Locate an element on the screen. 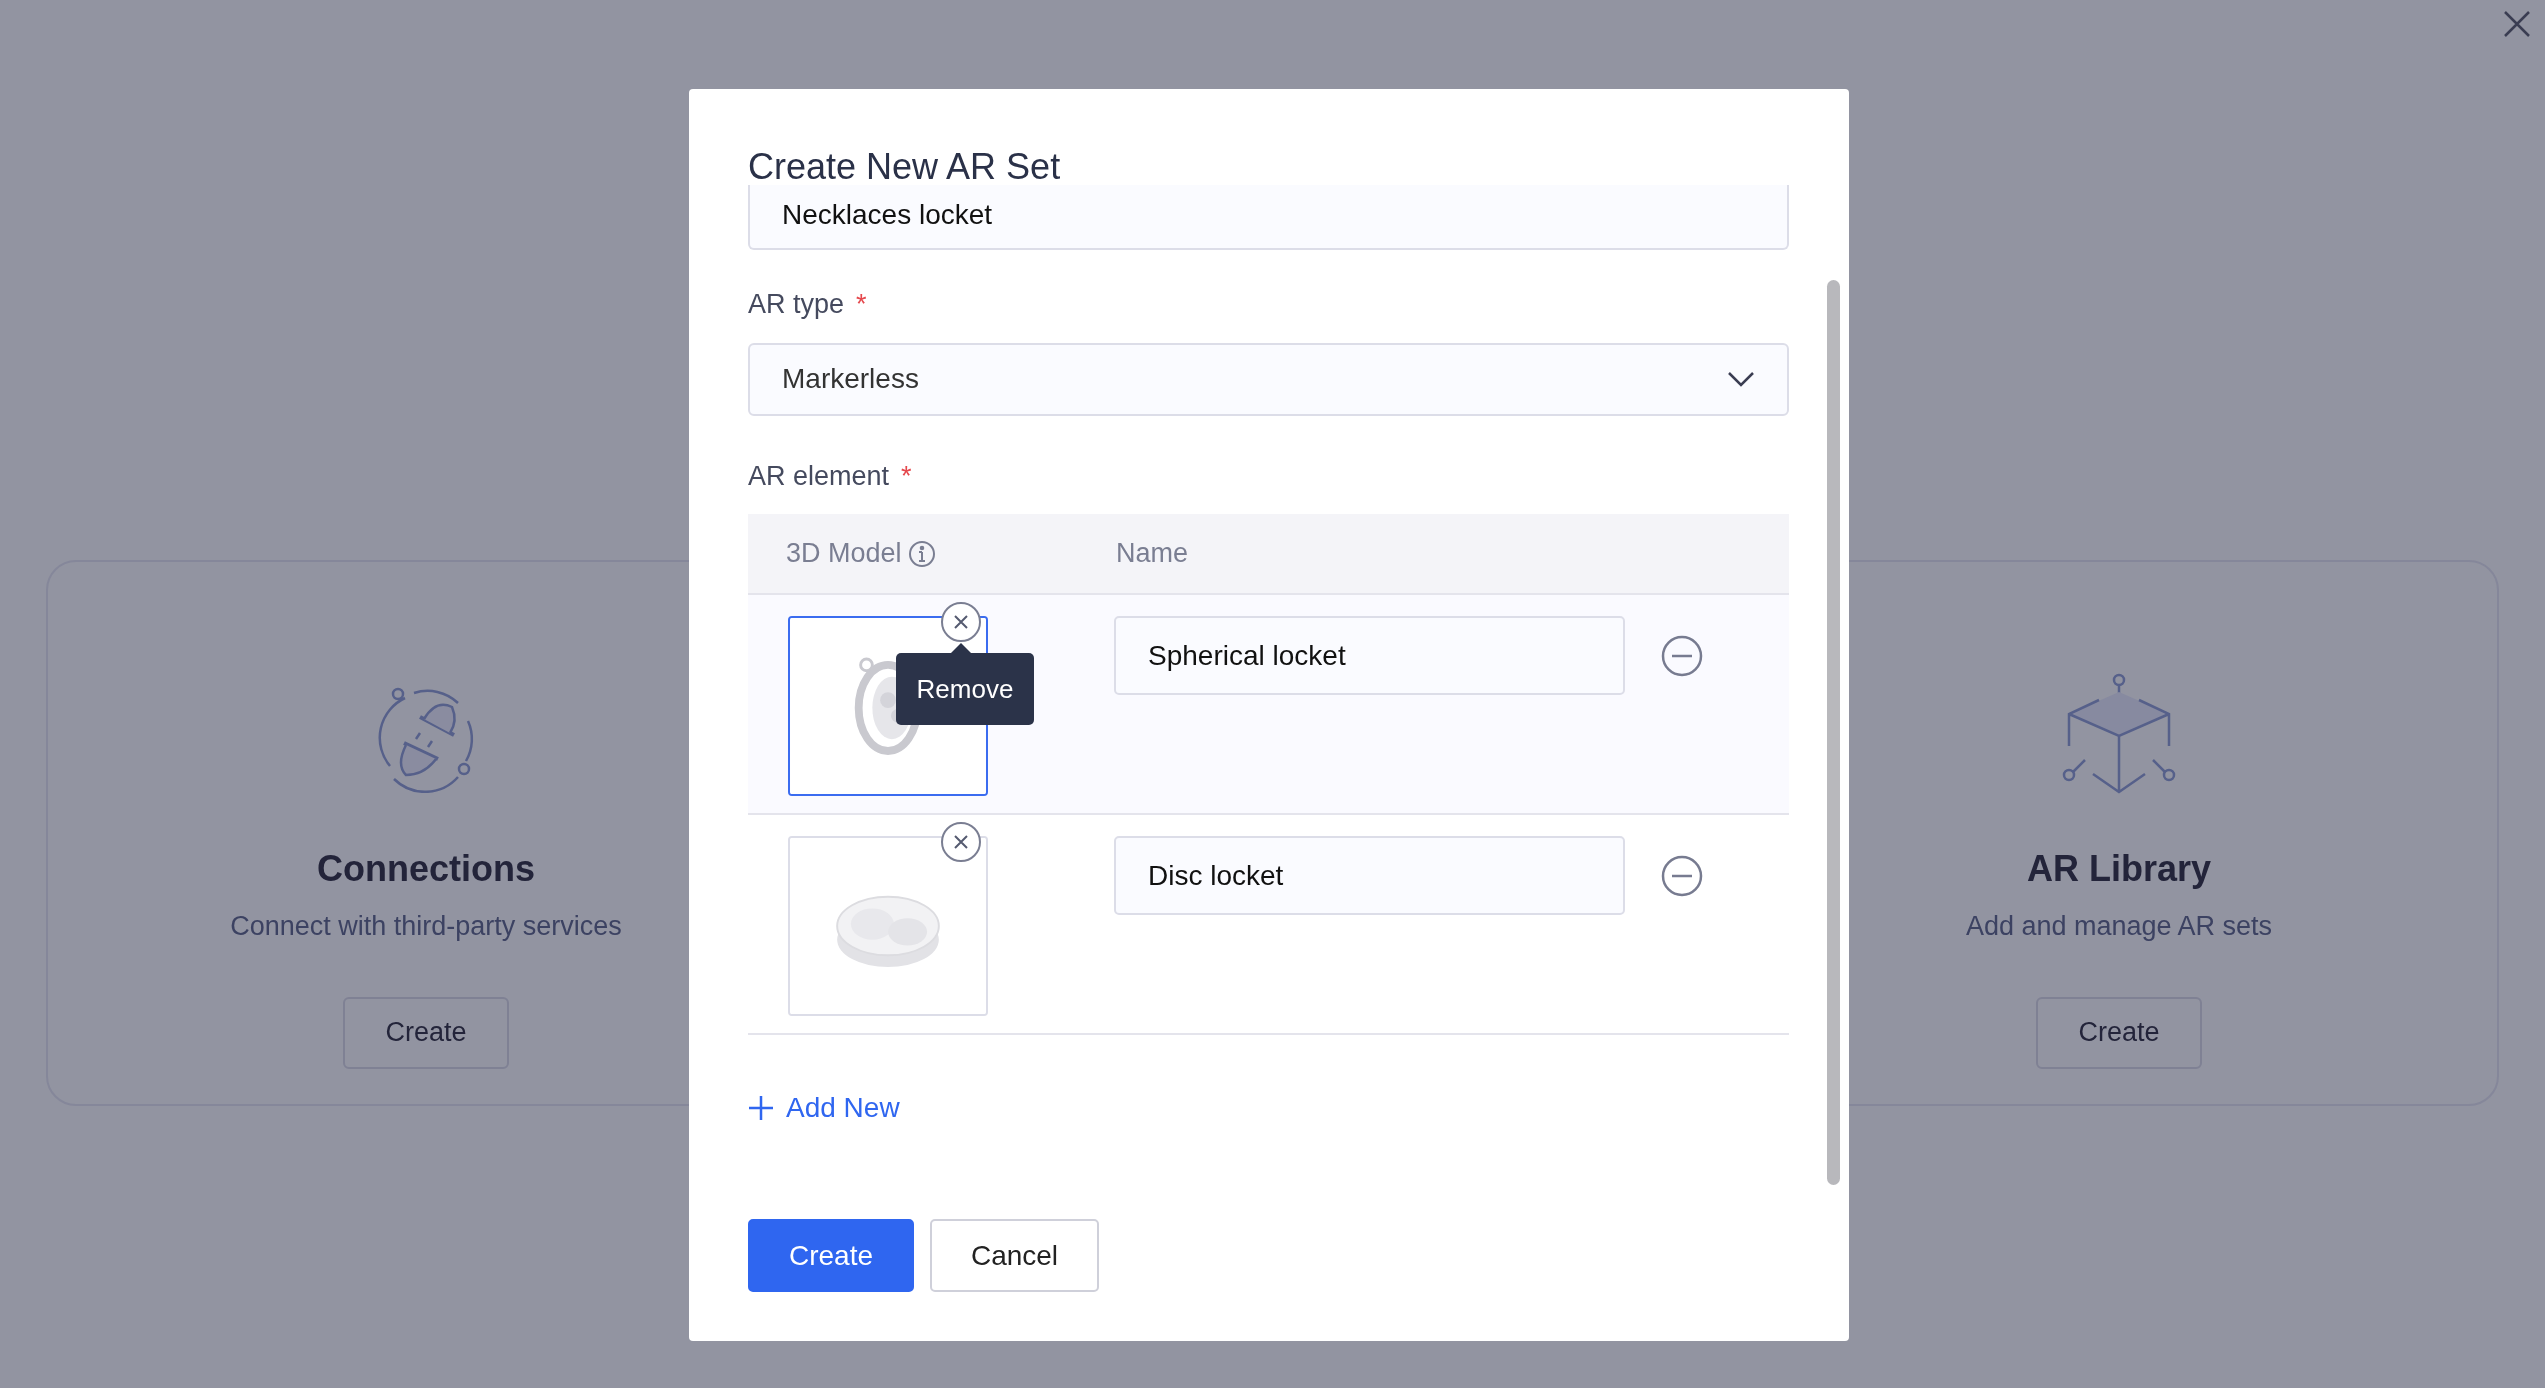  card-title: AR Library is located at coordinates (2118, 869).